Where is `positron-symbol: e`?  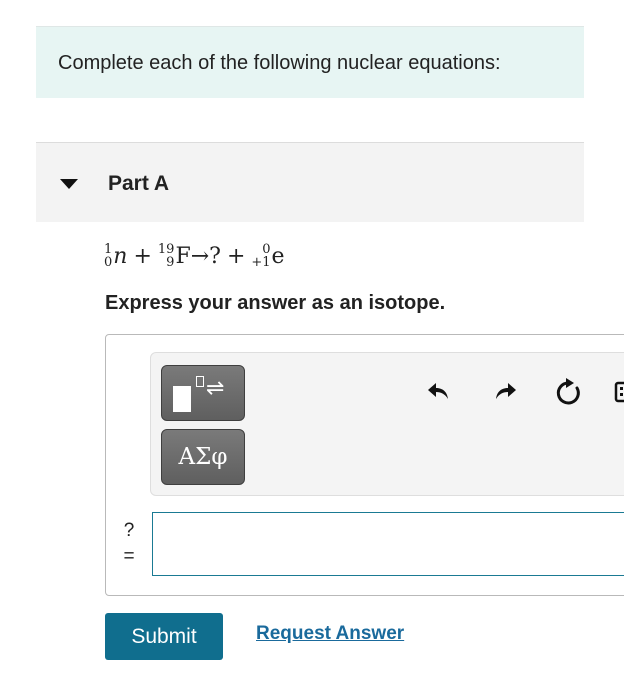
positron-symbol: e is located at coordinates (278, 256).